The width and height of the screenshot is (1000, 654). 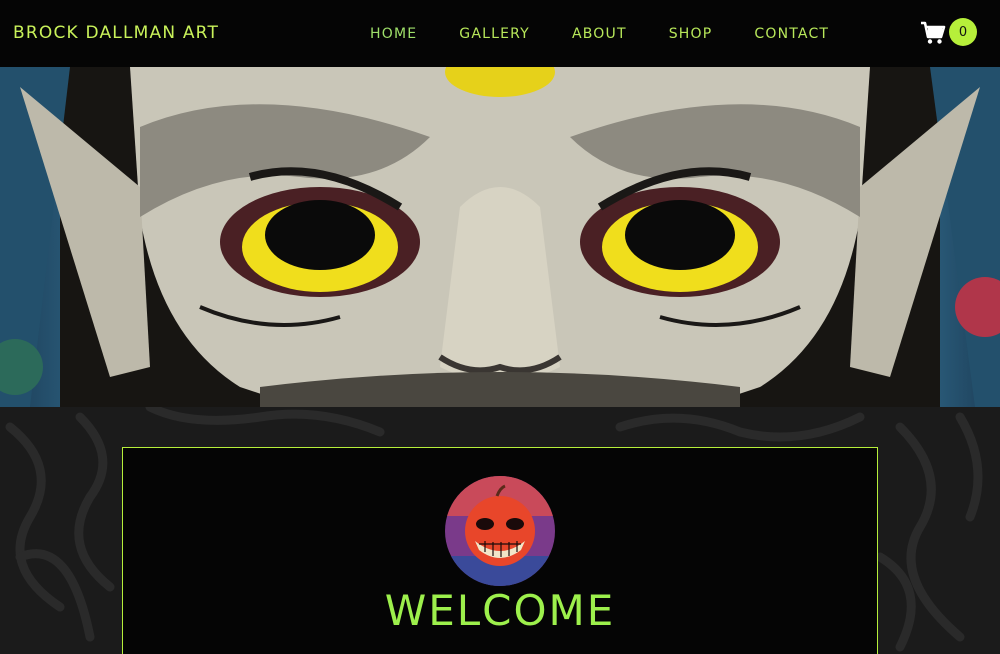 I want to click on avatar, so click(x=500, y=531).